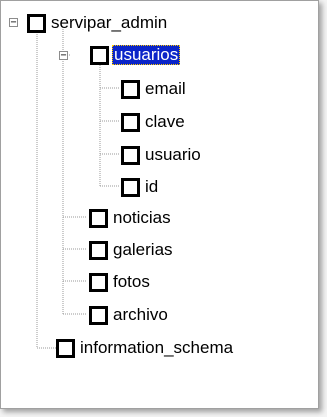  I want to click on tree-node-galerias: galerias, so click(132, 250).